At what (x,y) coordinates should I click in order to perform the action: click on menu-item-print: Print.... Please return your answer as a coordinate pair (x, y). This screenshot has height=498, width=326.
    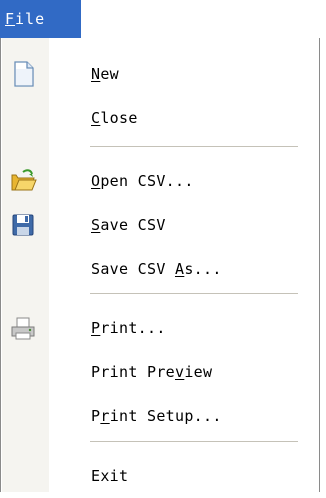
    Looking at the image, I should click on (160, 328).